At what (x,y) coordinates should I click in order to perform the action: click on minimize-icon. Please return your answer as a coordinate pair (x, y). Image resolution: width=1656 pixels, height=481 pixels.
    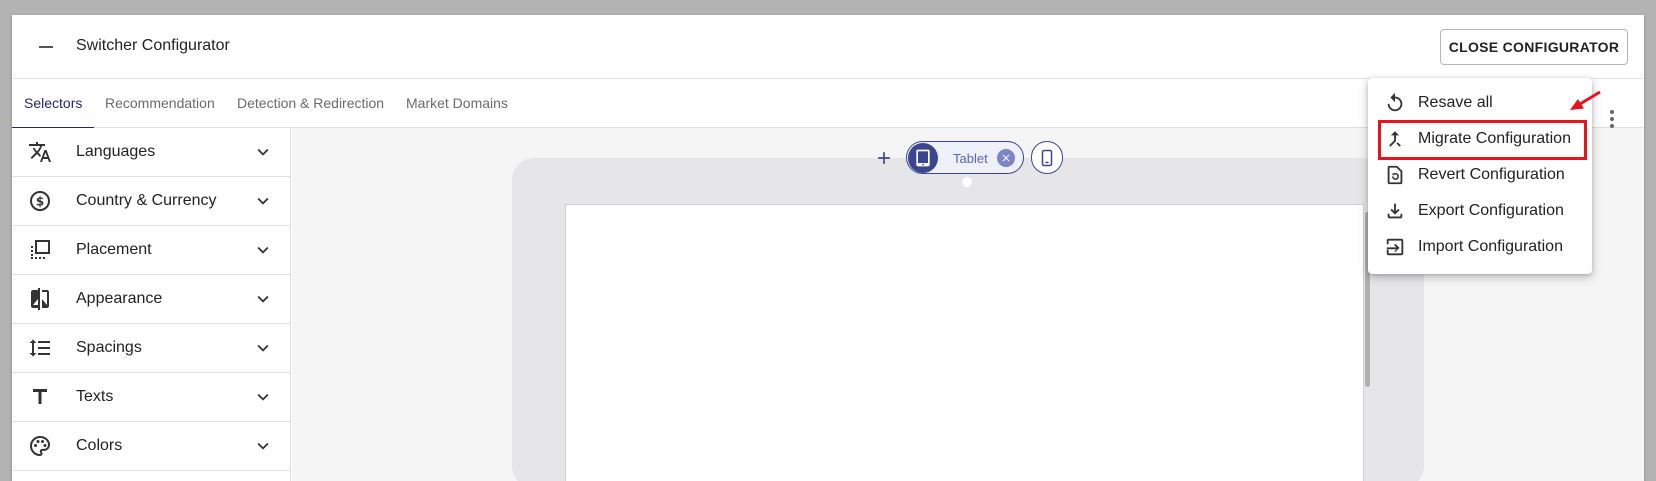
    Looking at the image, I should click on (46, 47).